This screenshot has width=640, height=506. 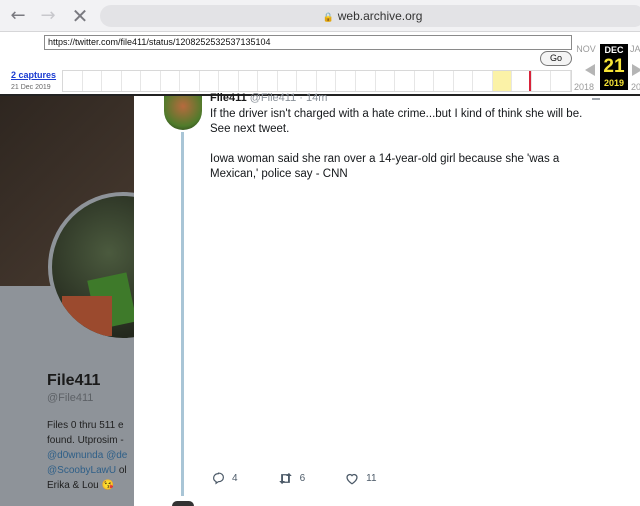 What do you see at coordinates (225, 478) in the screenshot?
I see `reply-button: 4` at bounding box center [225, 478].